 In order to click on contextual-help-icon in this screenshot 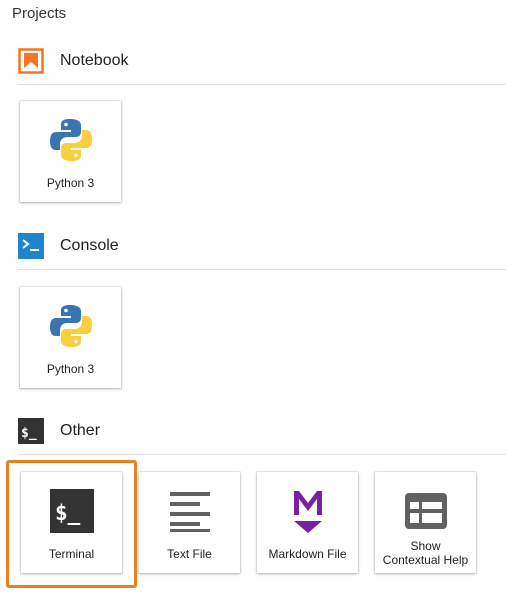, I will do `click(426, 511)`.